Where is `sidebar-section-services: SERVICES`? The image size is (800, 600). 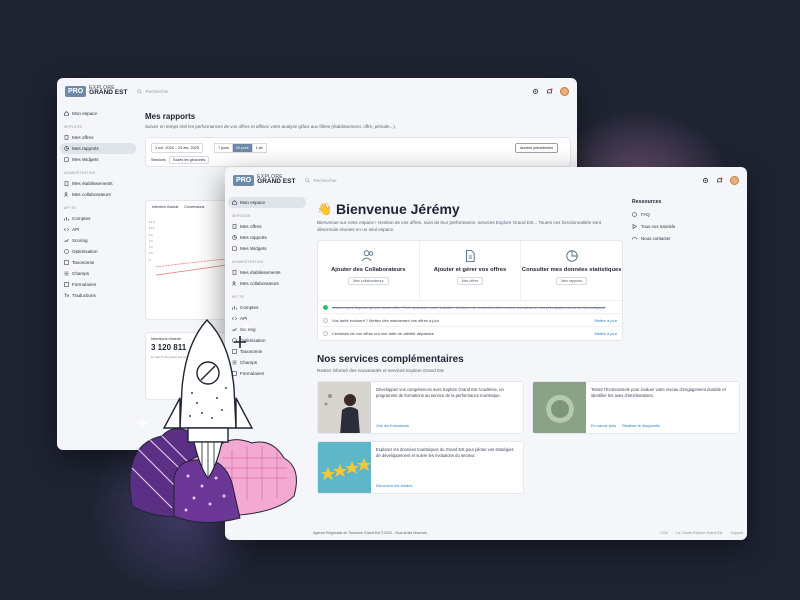
sidebar-section-services: SERVICES is located at coordinates (241, 216).